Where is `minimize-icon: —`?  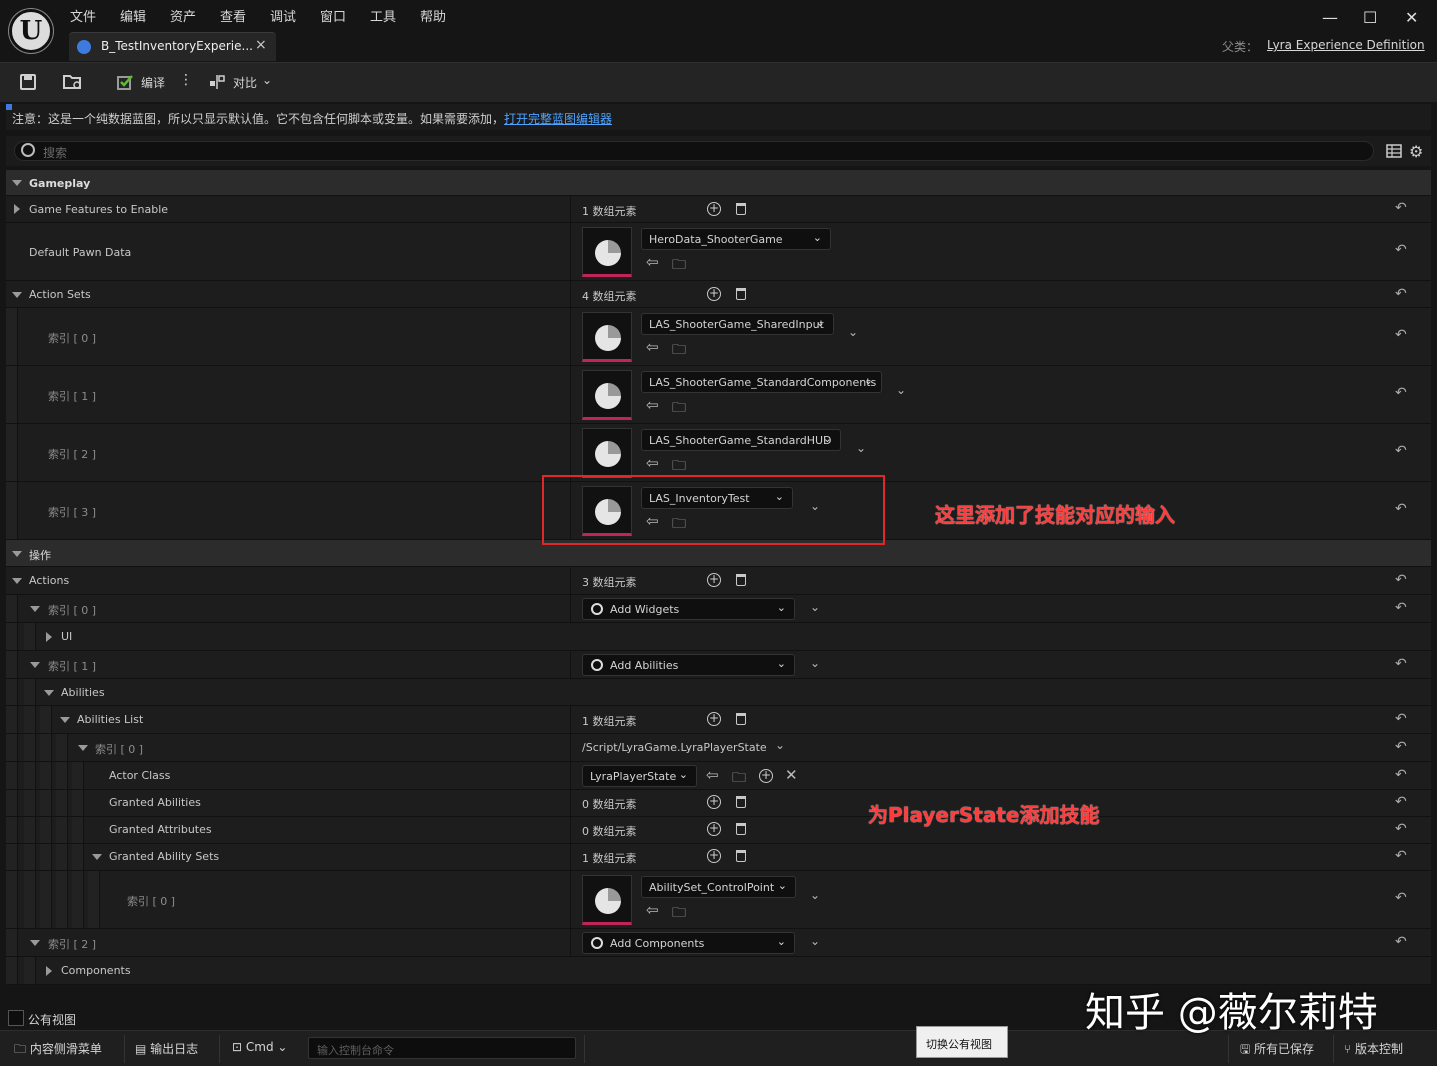
minimize-icon: — is located at coordinates (1330, 17).